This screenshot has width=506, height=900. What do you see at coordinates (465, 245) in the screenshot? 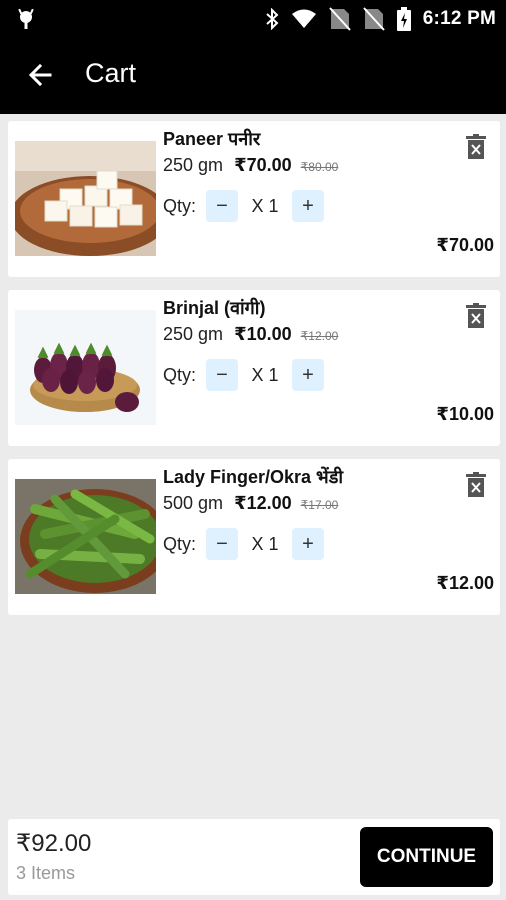
I see `item-total: ₹70.00` at bounding box center [465, 245].